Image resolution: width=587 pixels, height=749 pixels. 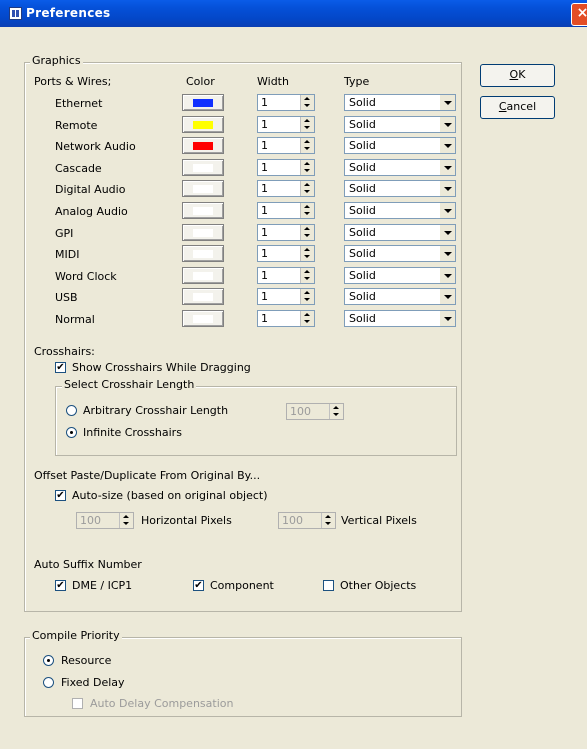 I want to click on width-value-cascade: 1, so click(x=264, y=167).